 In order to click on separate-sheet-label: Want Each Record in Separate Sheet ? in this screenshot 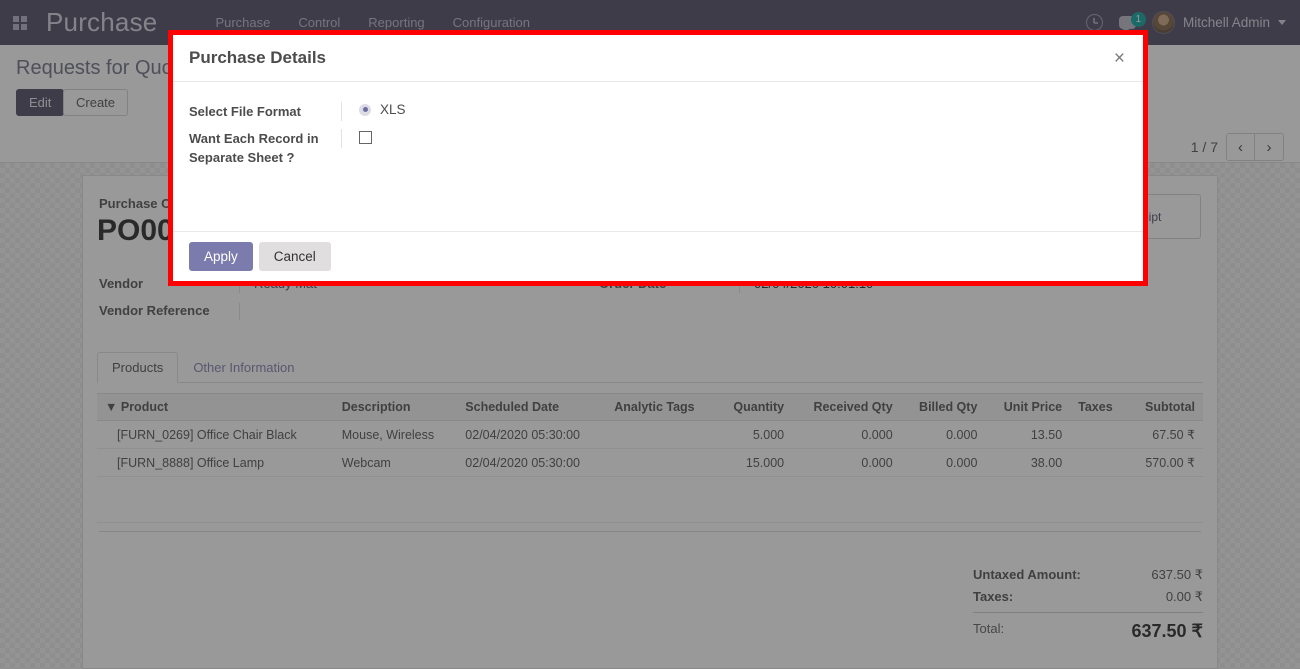, I will do `click(254, 148)`.